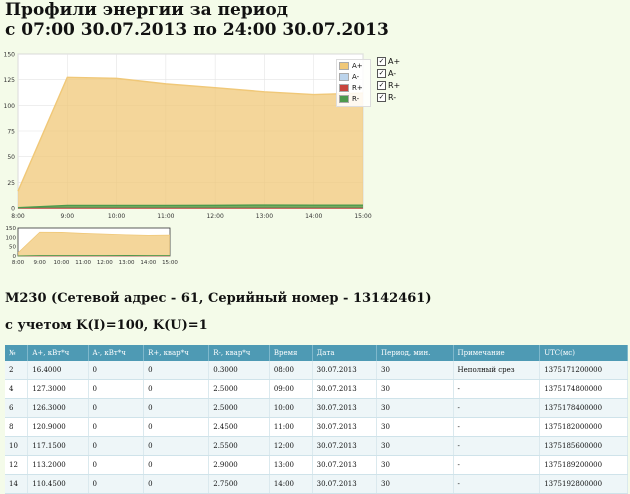 This screenshot has height=494, width=630. Describe the element at coordinates (58, 353) in the screenshot. I see `column-header: A+, кВт*ч` at that location.